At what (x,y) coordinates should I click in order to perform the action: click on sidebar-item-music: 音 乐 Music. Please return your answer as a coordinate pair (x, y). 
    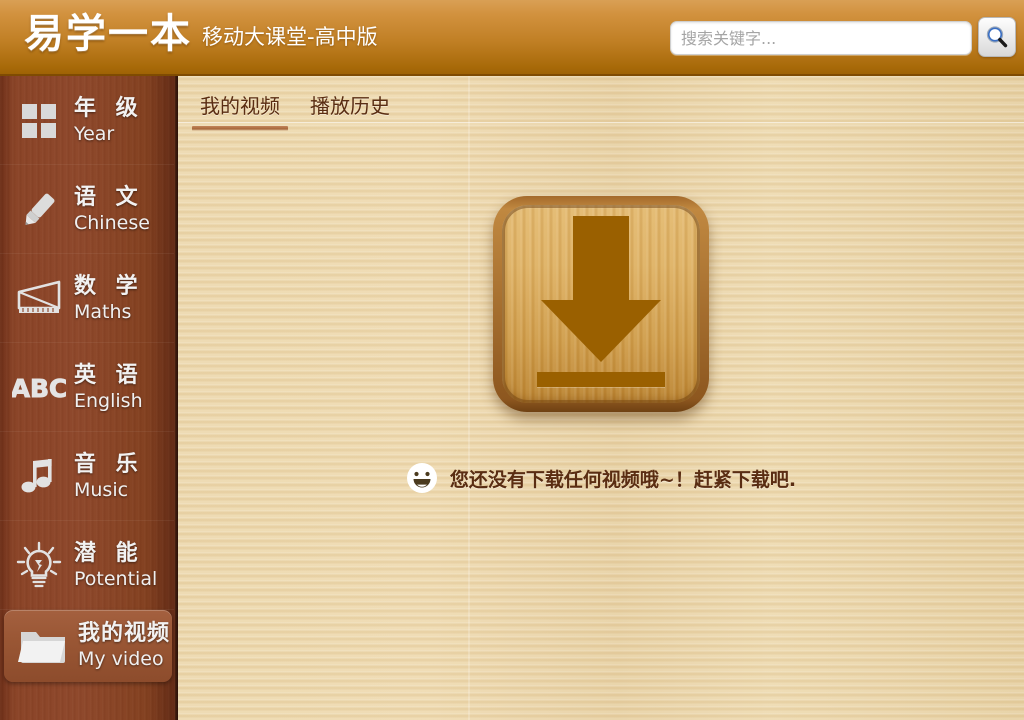
    Looking at the image, I should click on (89, 476).